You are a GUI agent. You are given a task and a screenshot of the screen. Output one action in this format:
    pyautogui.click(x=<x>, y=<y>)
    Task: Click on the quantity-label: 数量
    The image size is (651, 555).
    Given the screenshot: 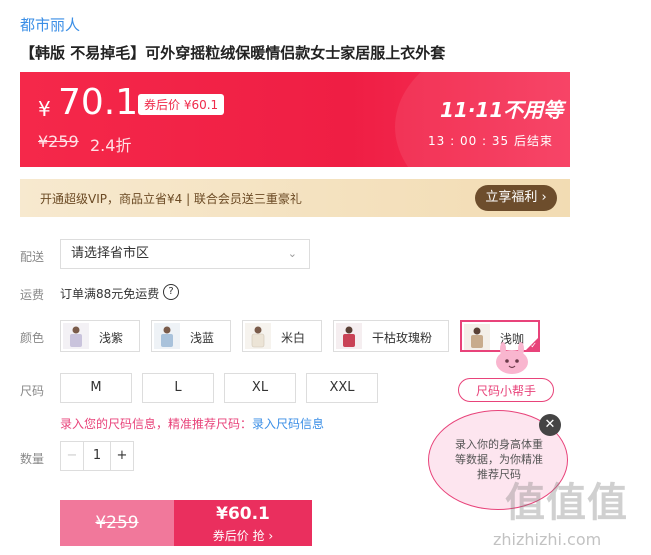 What is the action you would take?
    pyautogui.click(x=32, y=459)
    